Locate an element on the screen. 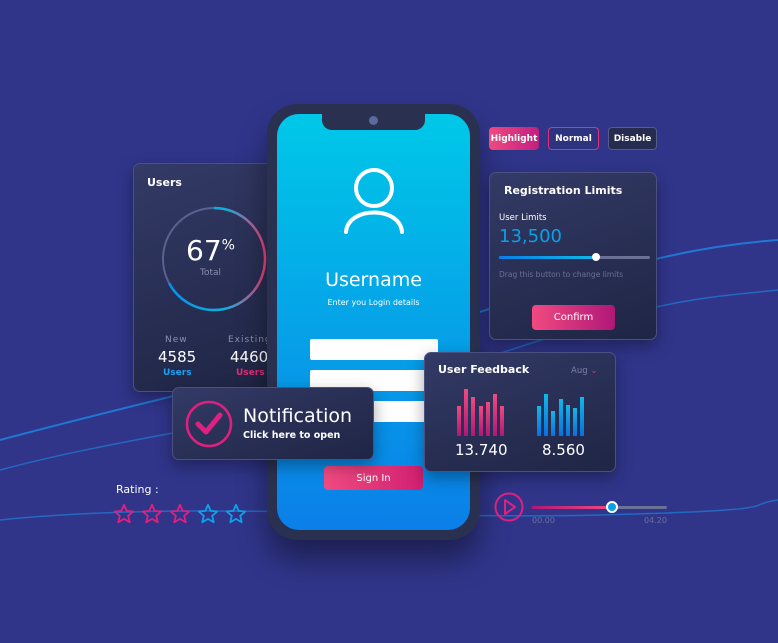 The image size is (778, 643). user-limits-label: User Limits is located at coordinates (523, 218).